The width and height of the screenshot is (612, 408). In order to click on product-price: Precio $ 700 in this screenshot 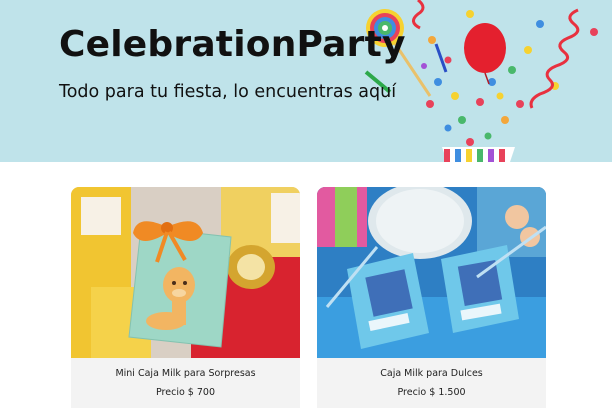, I will do `click(185, 392)`.